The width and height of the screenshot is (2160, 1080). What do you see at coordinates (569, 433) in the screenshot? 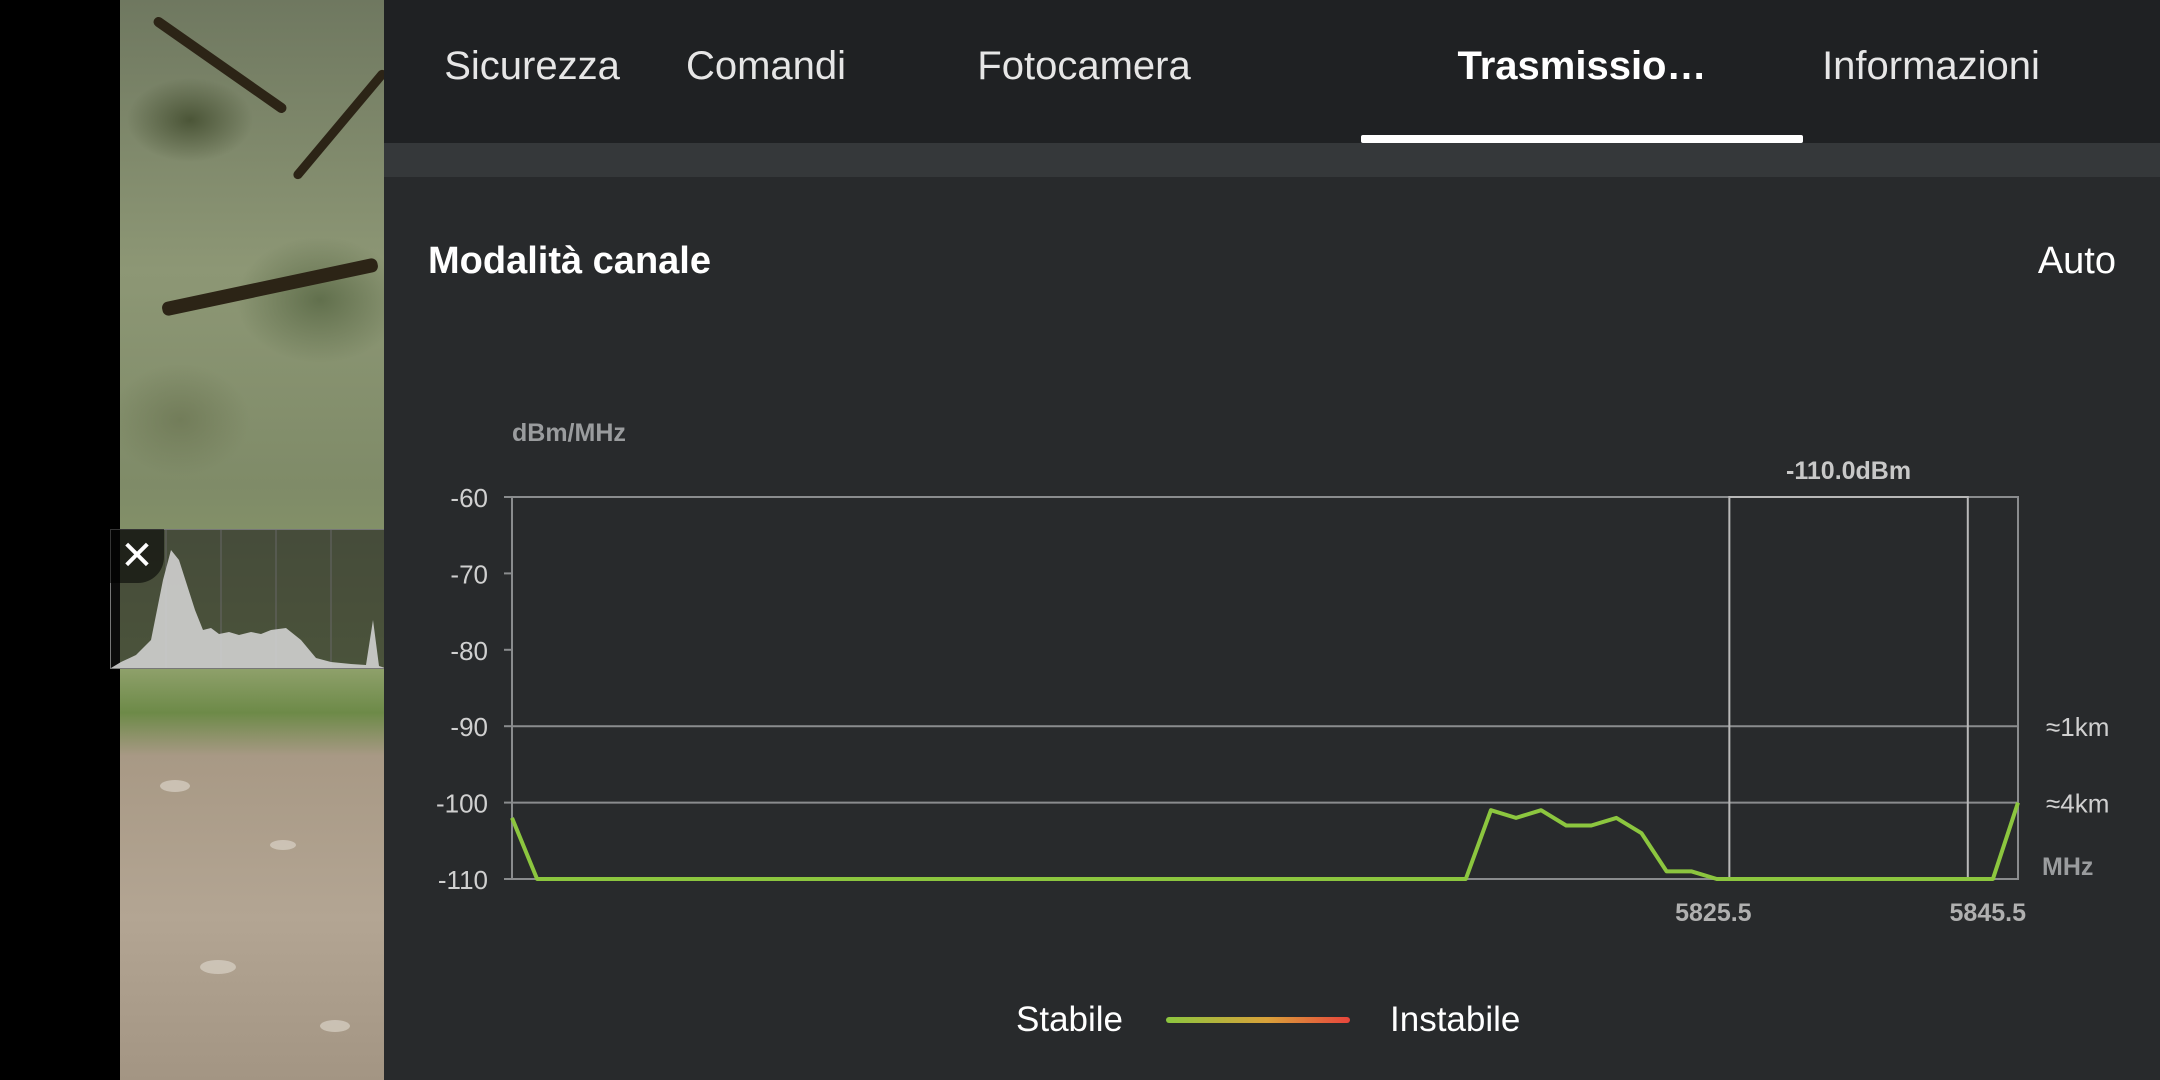
I see `y-axis-label: dBm/MHz` at bounding box center [569, 433].